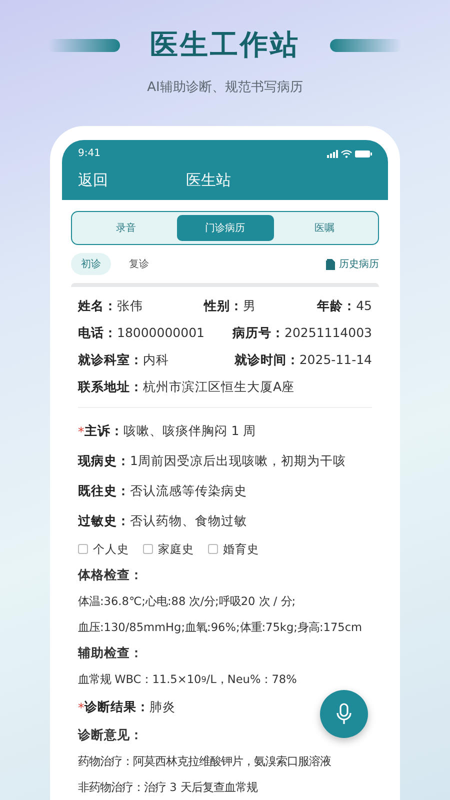 The width and height of the screenshot is (450, 800). I want to click on history-records-link: 历史病历, so click(352, 264).